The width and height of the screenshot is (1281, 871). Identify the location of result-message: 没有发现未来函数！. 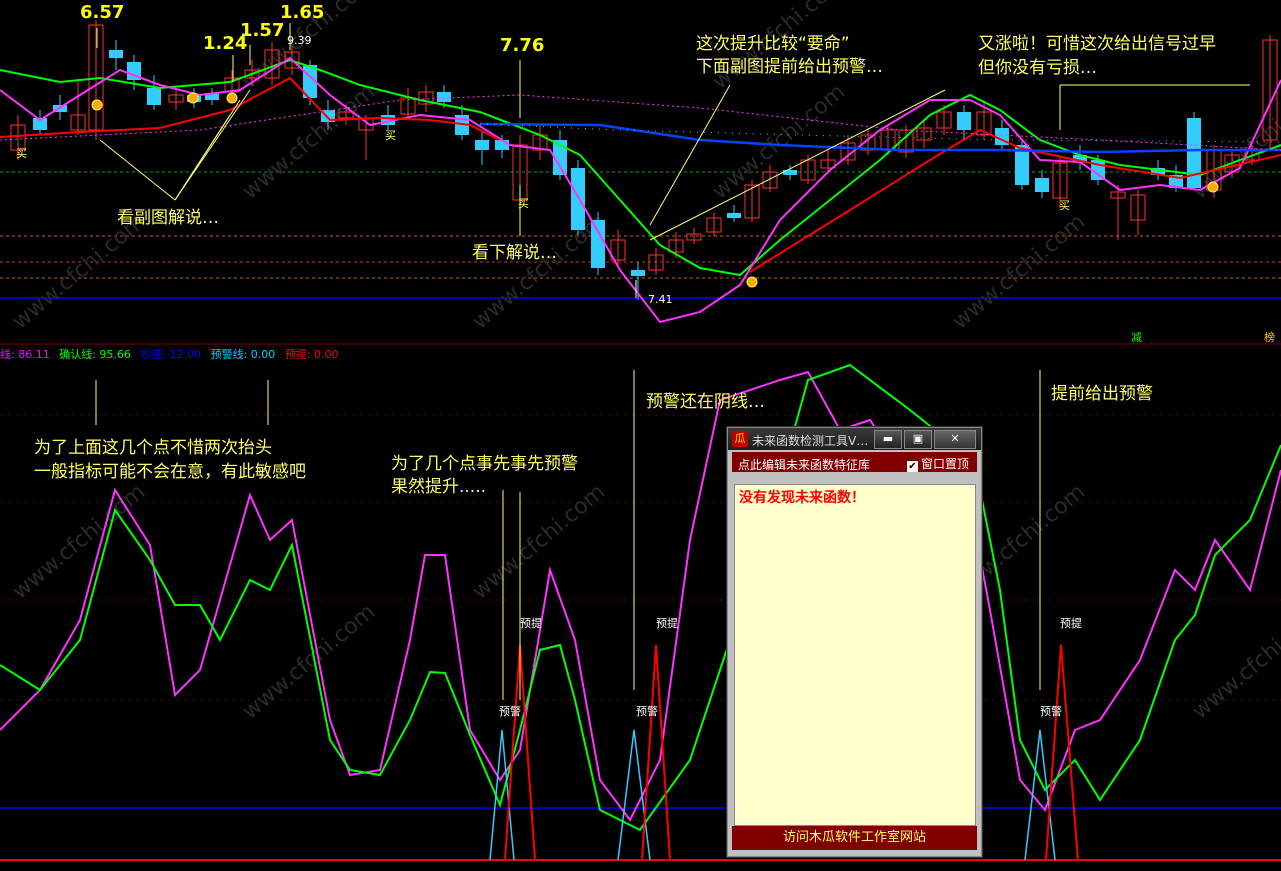
(802, 498).